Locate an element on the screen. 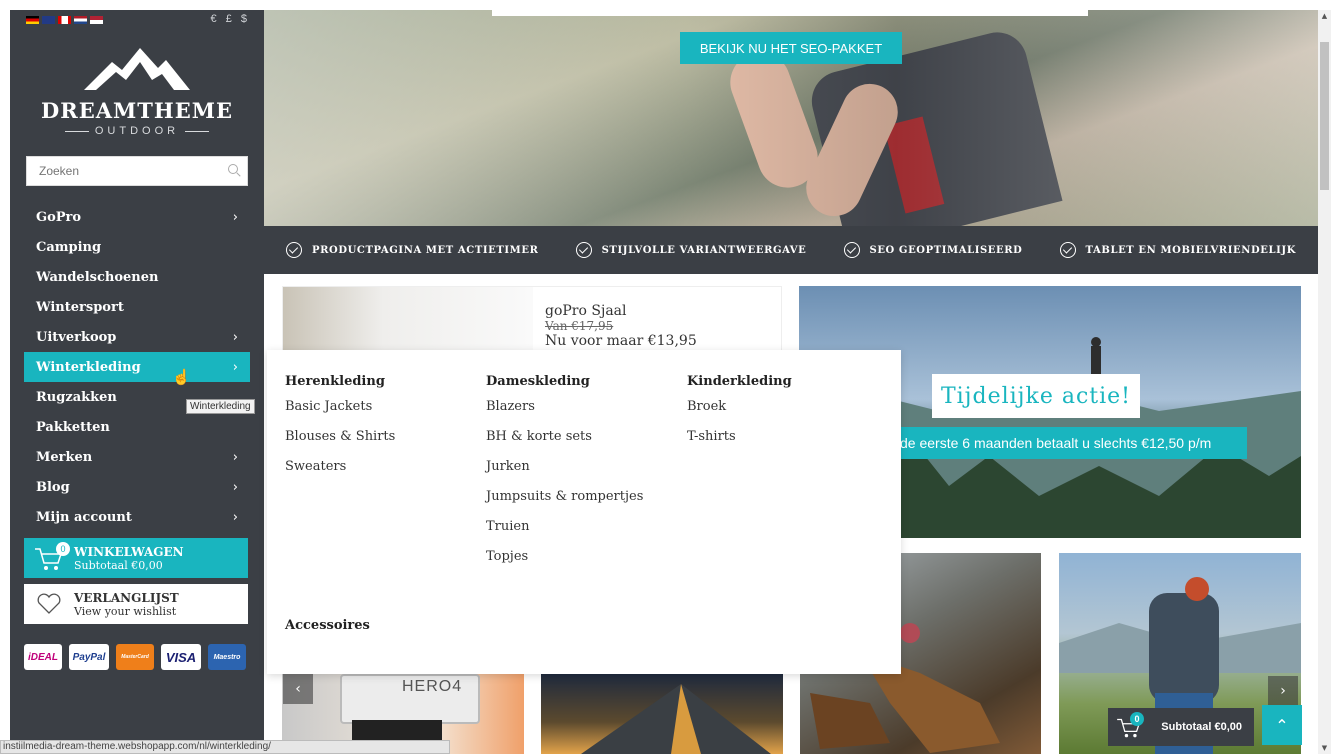 Image resolution: width=1331 pixels, height=754 pixels. floating-cart-button: 0 Subtotaal €0,00 is located at coordinates (1181, 727).